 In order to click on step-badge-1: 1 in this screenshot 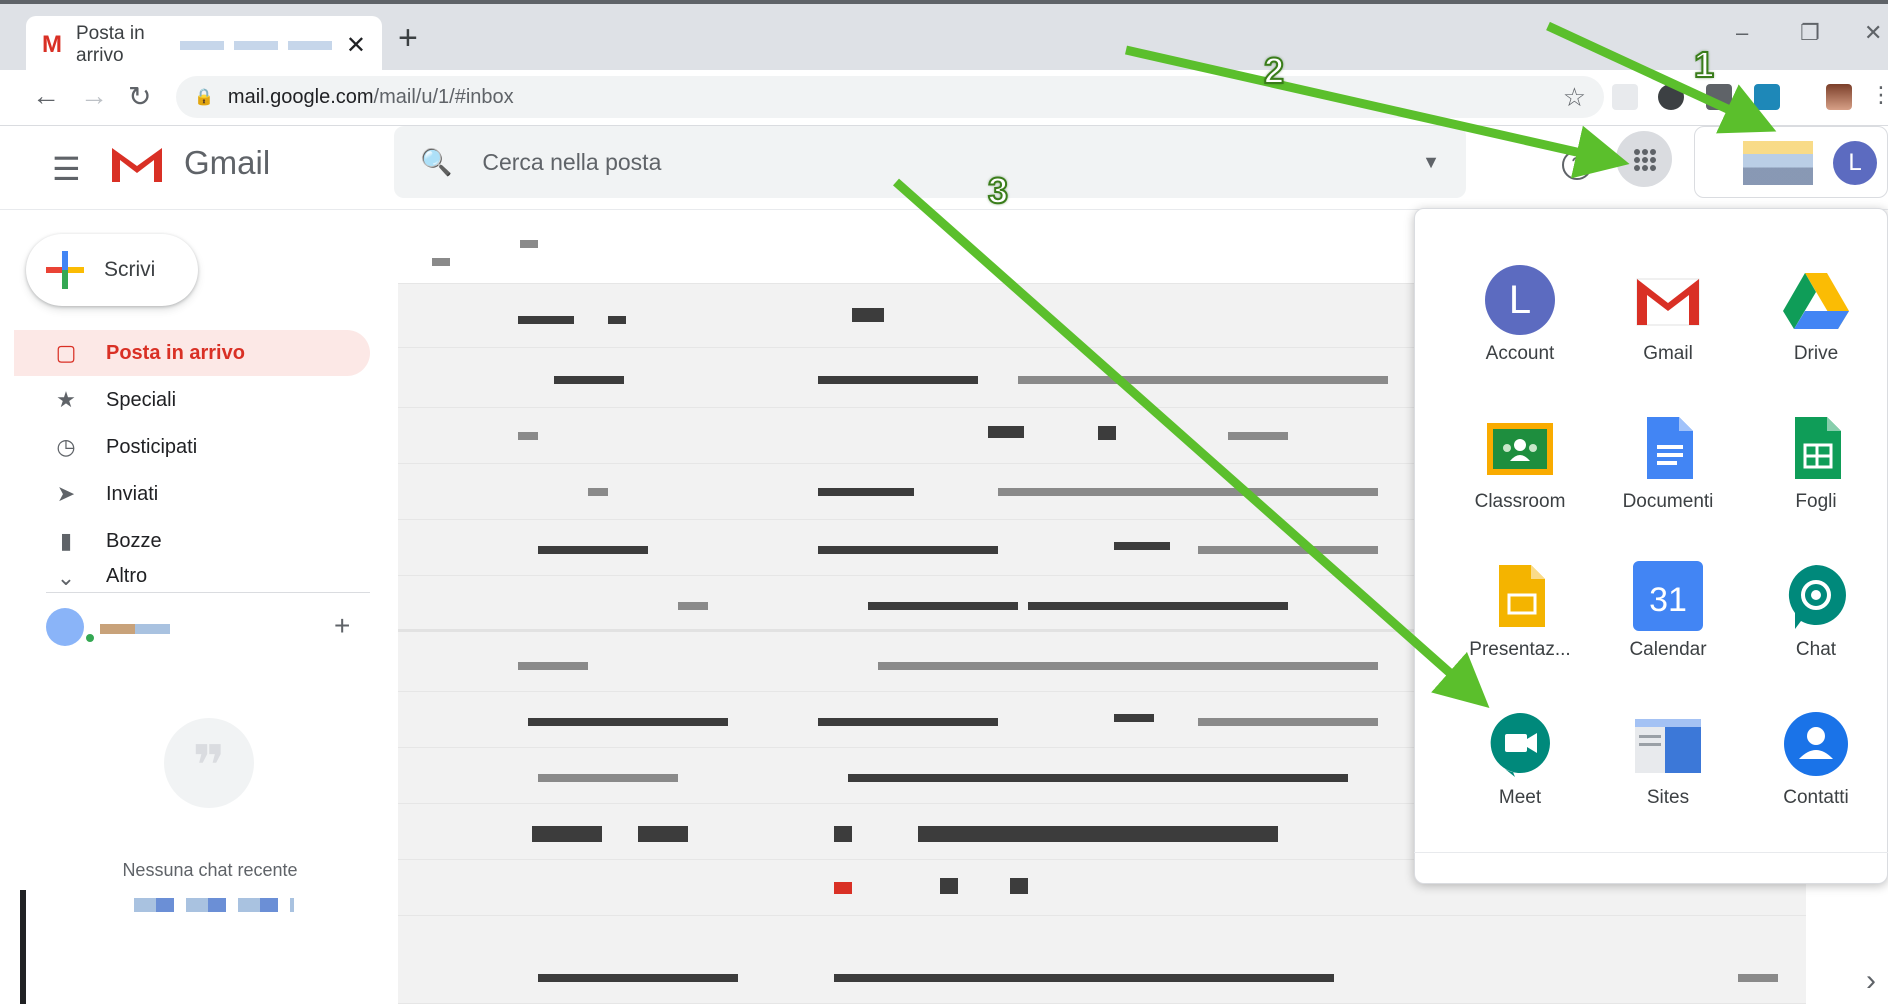, I will do `click(1704, 64)`.